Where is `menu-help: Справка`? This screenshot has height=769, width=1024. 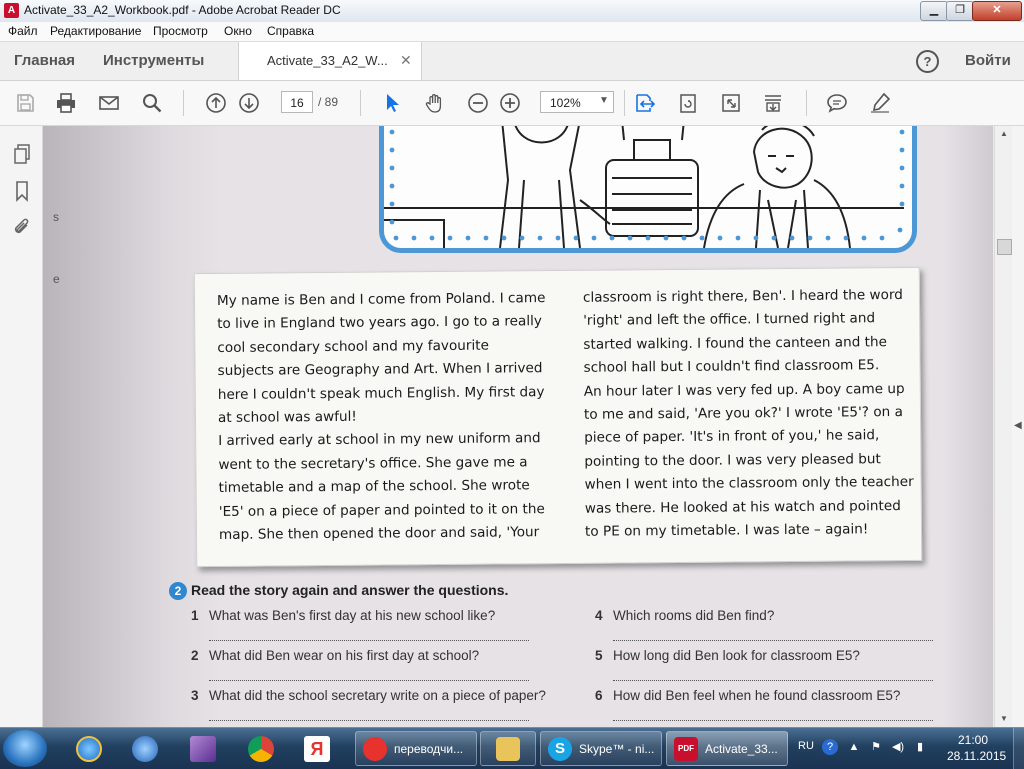 menu-help: Справка is located at coordinates (290, 31).